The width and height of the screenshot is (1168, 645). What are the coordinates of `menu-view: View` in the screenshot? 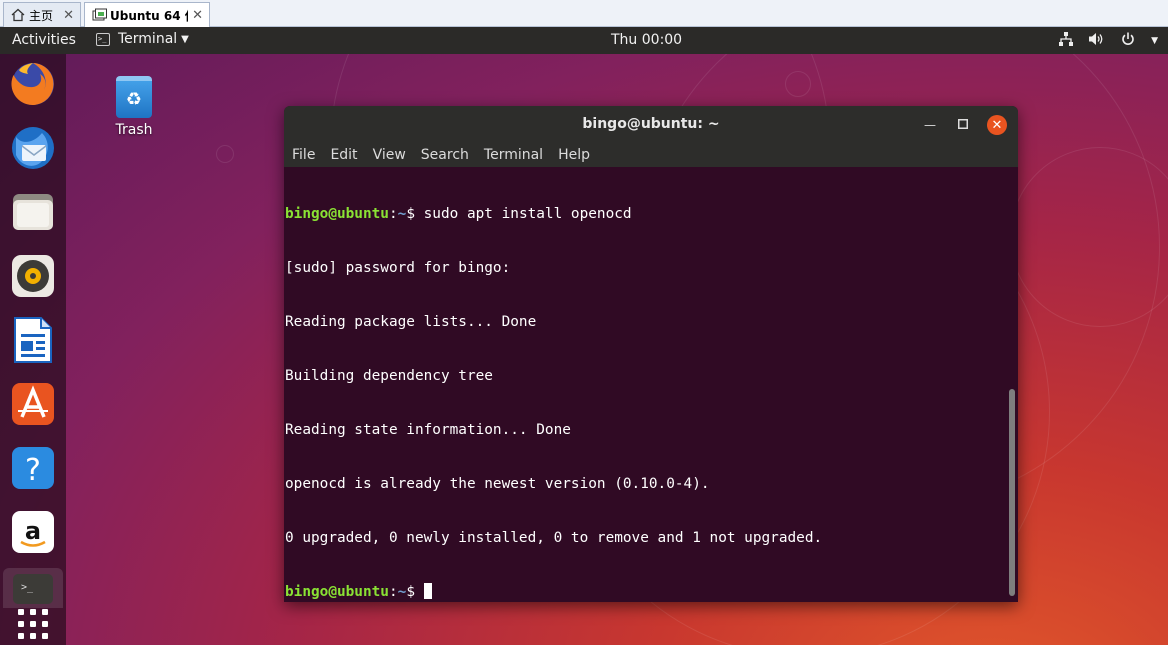 It's located at (389, 155).